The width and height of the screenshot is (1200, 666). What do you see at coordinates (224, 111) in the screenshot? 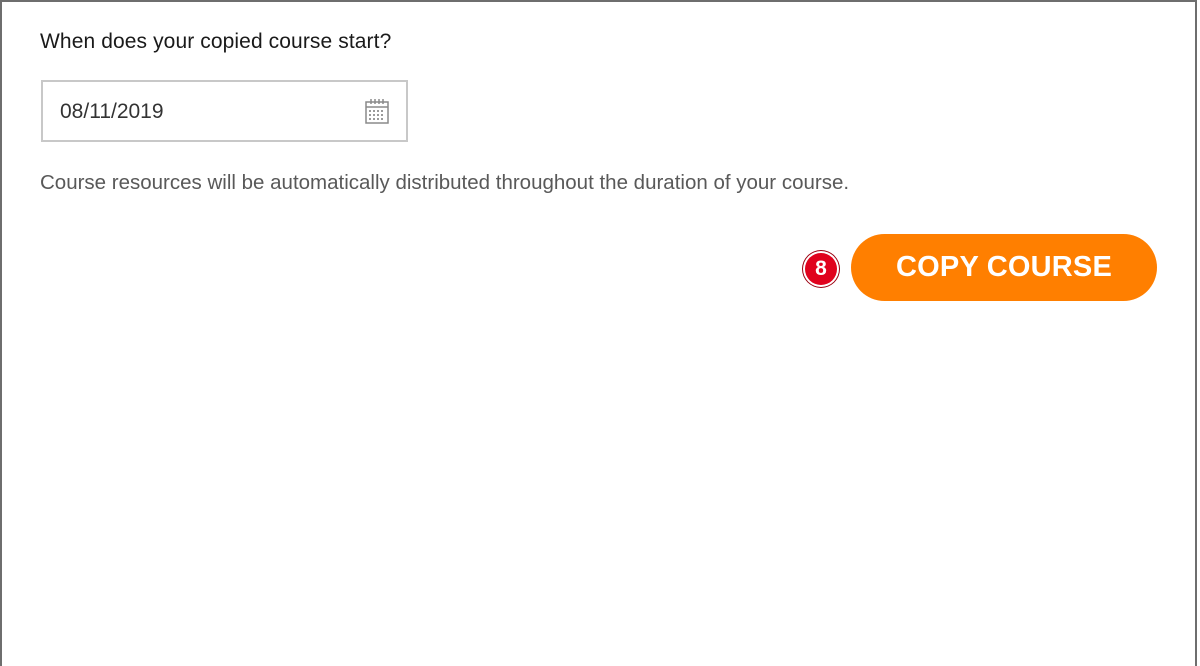
I see `start-date-field: 08/11/2019` at bounding box center [224, 111].